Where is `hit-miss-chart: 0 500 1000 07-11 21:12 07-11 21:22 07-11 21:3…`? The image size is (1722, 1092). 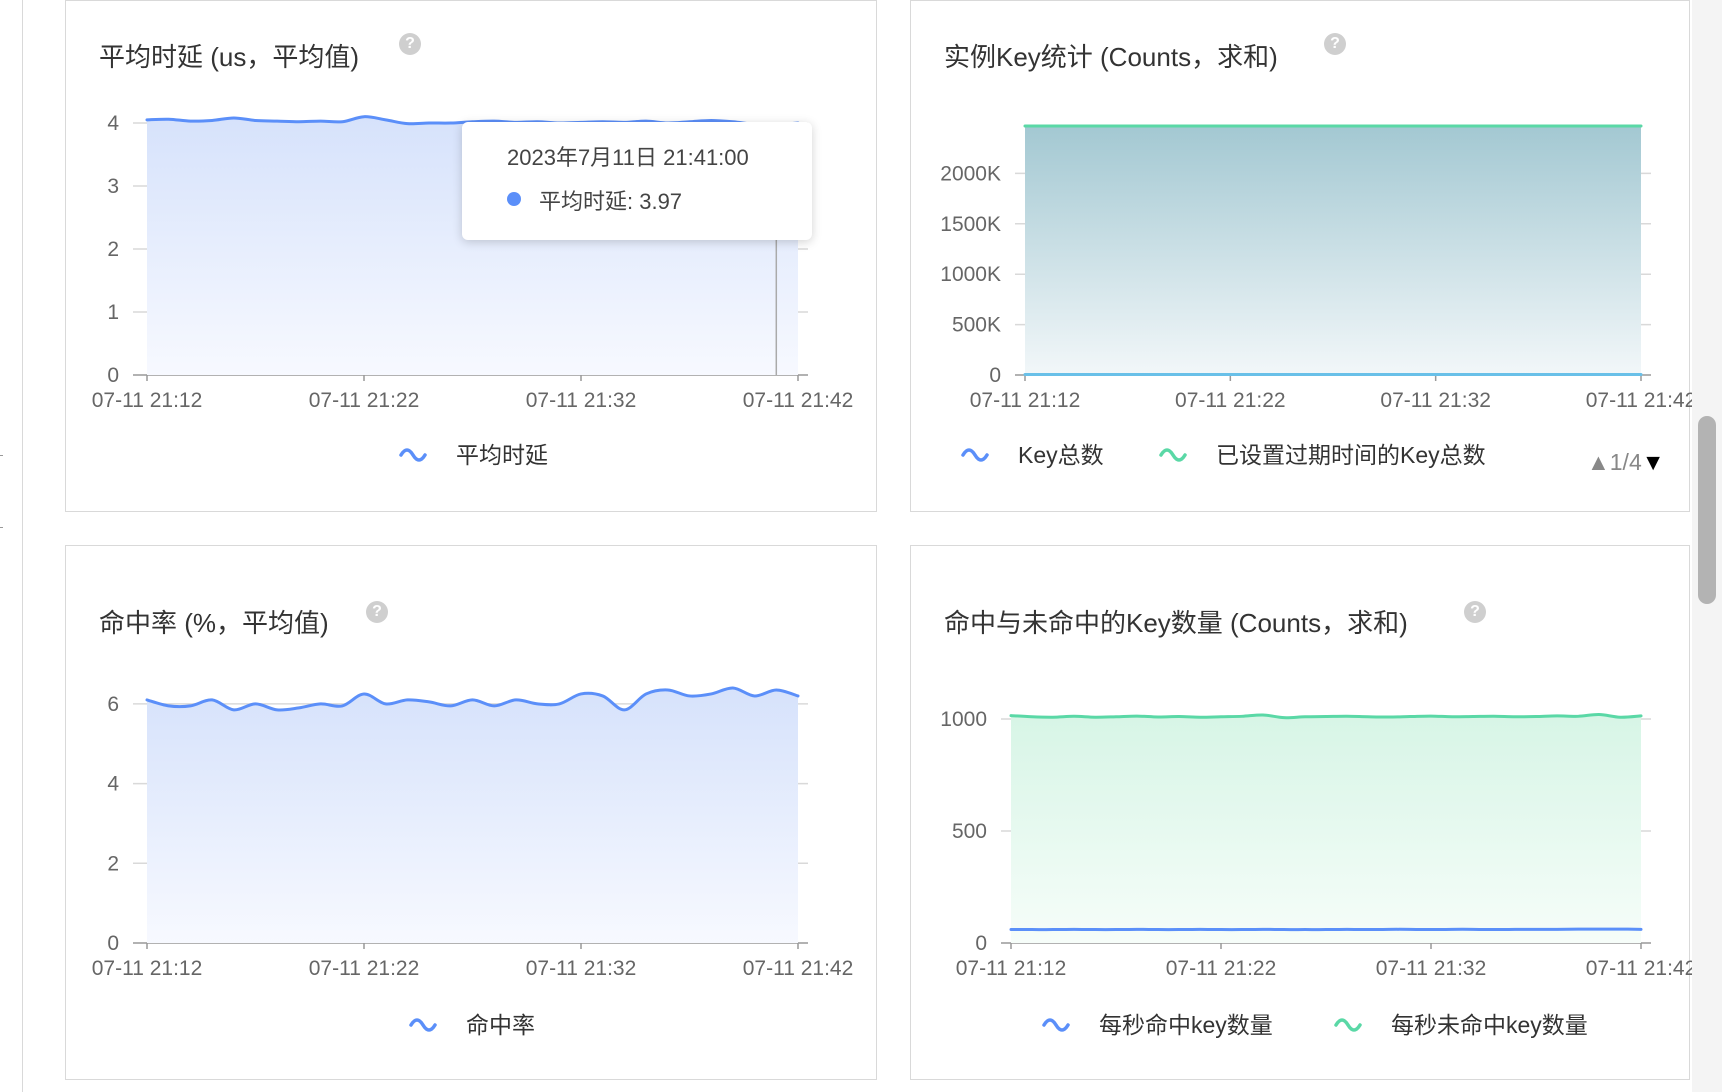
hit-miss-chart: 0 500 1000 07-11 21:12 07-11 21:22 07-11 21:3… is located at coordinates (1318, 873).